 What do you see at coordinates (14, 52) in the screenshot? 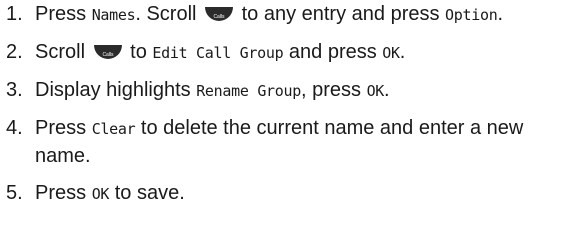
I see `step-number: 2.` at bounding box center [14, 52].